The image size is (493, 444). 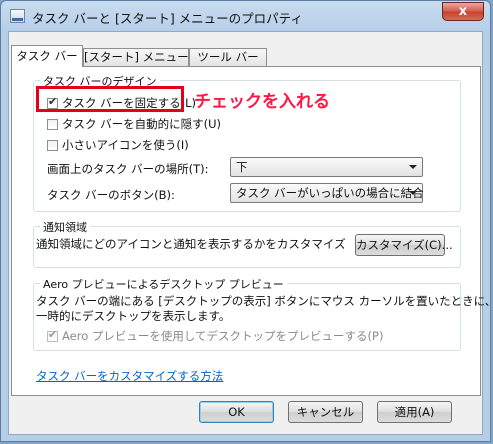 I want to click on location-dropdown: 下, so click(x=326, y=167).